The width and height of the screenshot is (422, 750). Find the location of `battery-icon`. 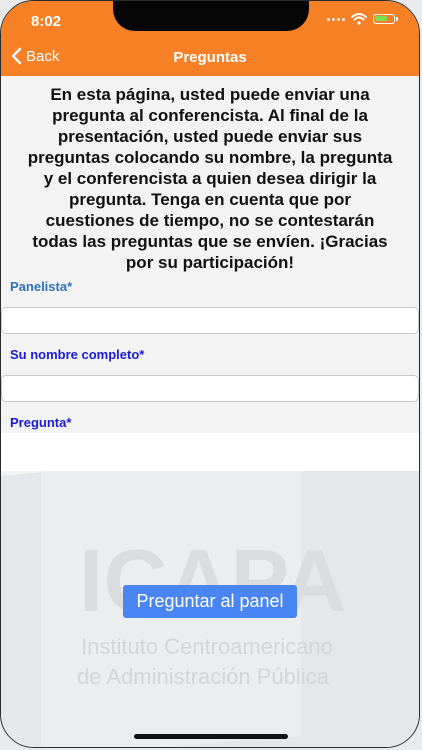

battery-icon is located at coordinates (385, 19).